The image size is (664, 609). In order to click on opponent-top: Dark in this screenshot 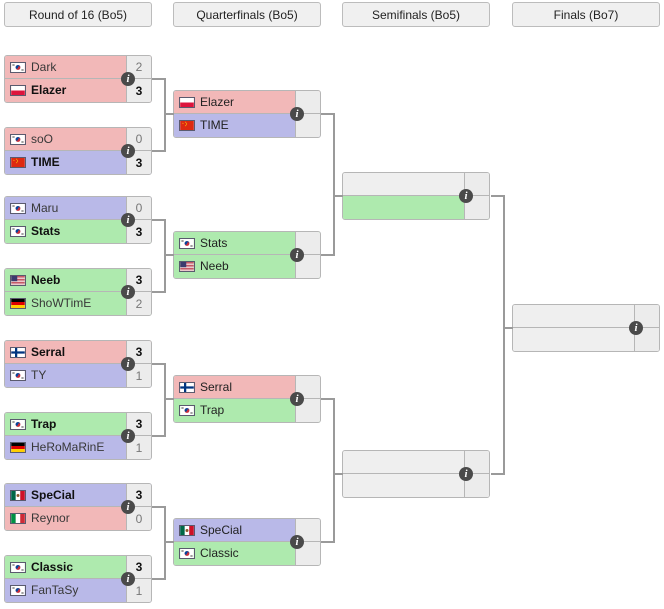, I will do `click(65, 67)`.